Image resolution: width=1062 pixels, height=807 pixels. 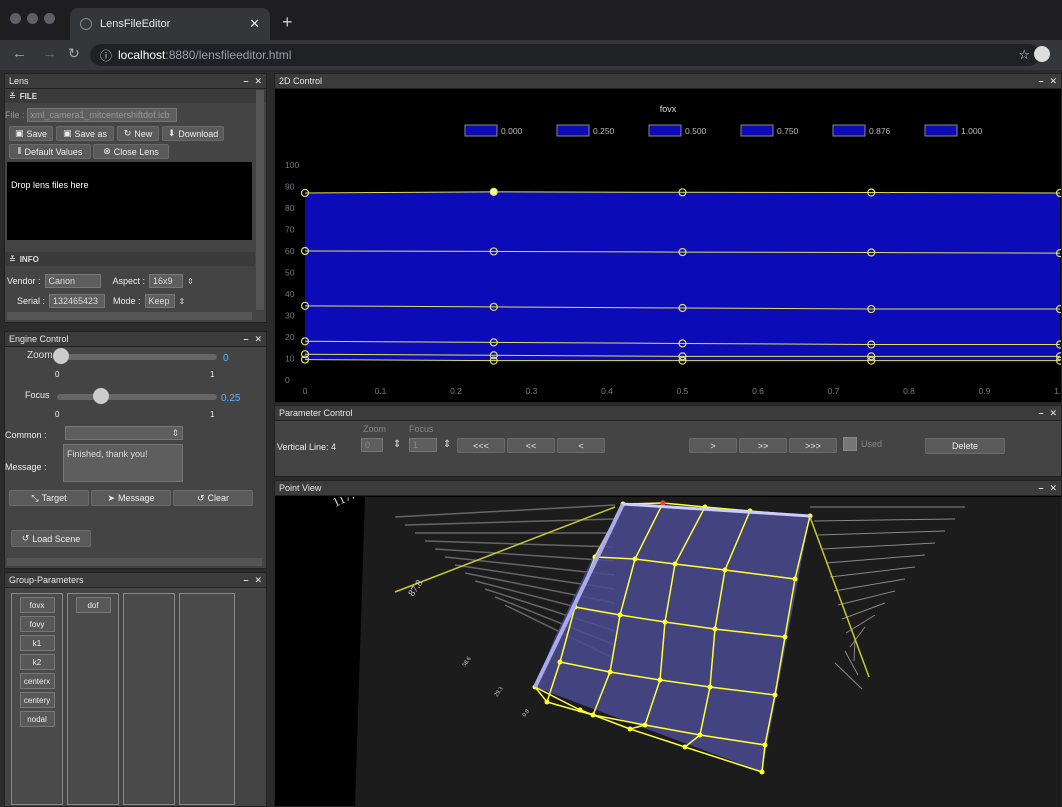 I want to click on focus-slider-track, so click(x=137, y=397).